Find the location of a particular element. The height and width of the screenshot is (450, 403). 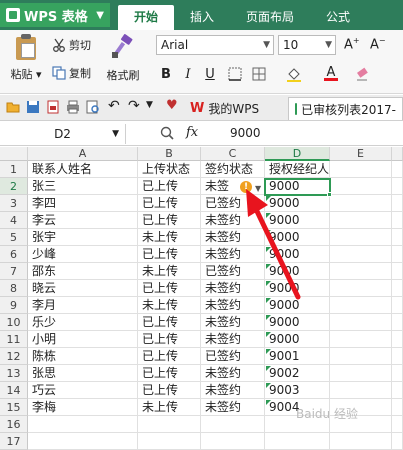

tab-home: 开始 is located at coordinates (146, 17).